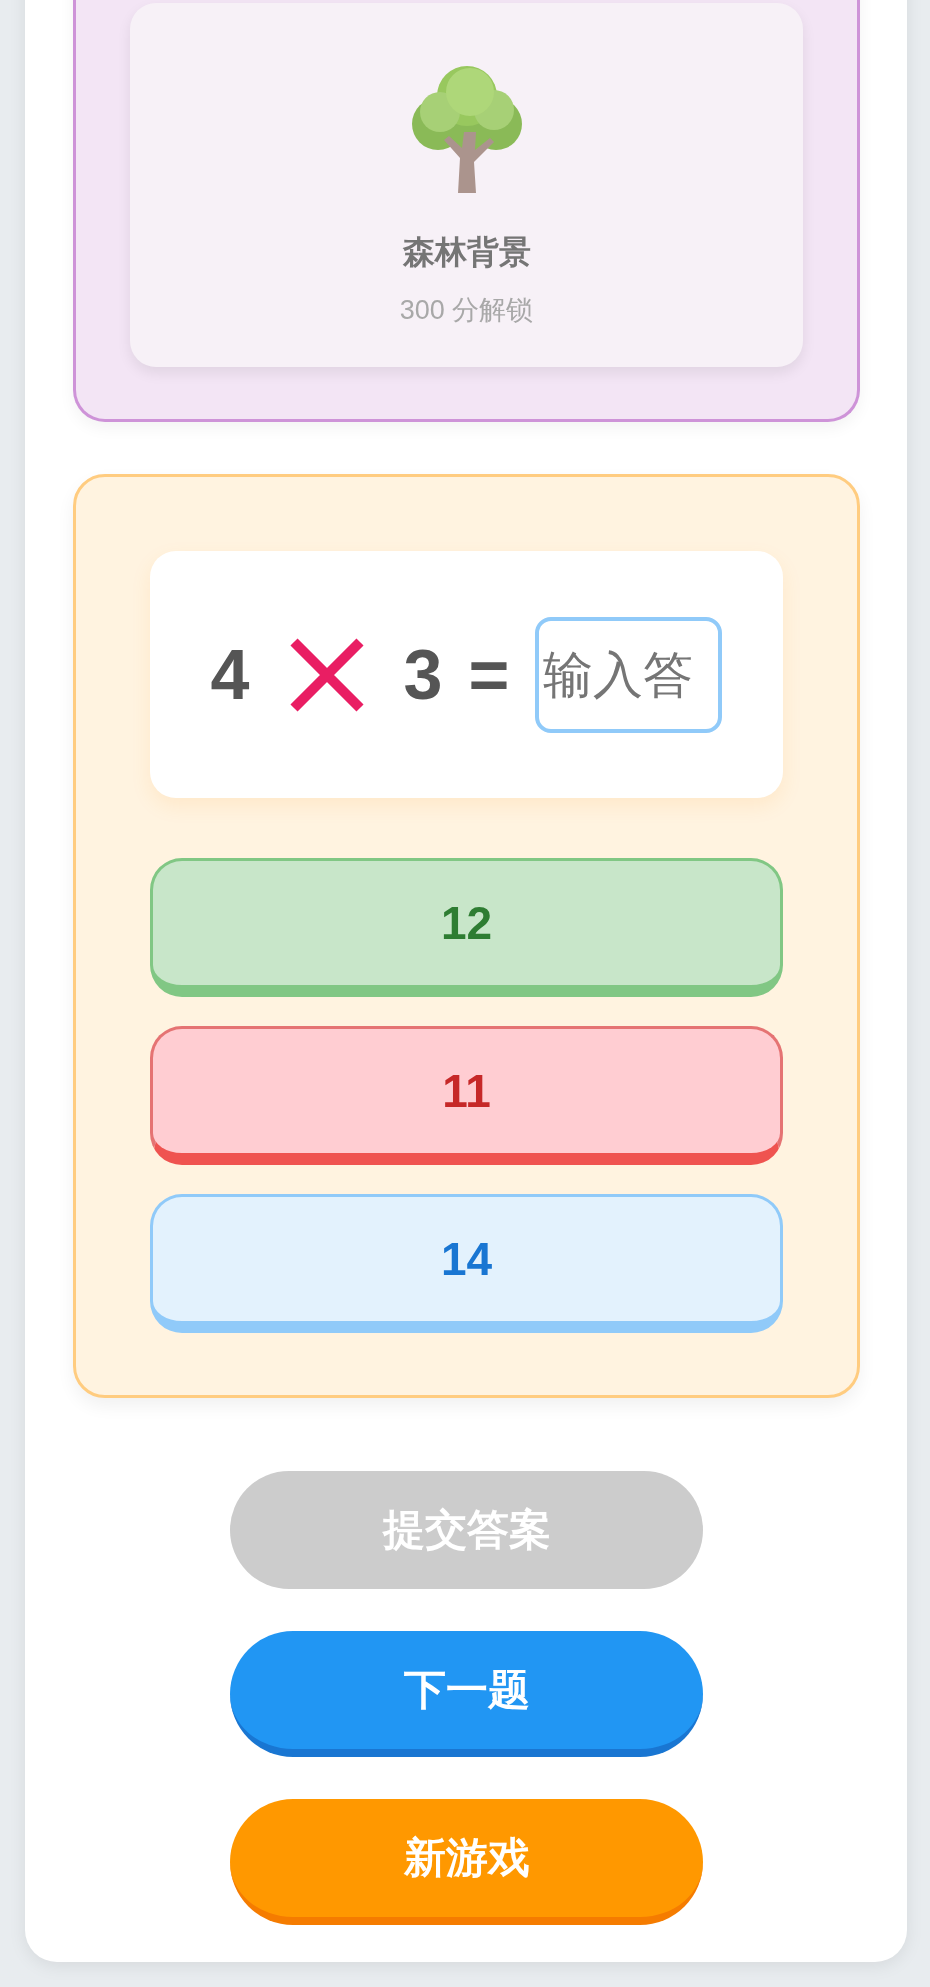 The width and height of the screenshot is (930, 1987). I want to click on unlock-cost: 300 分解锁, so click(466, 310).